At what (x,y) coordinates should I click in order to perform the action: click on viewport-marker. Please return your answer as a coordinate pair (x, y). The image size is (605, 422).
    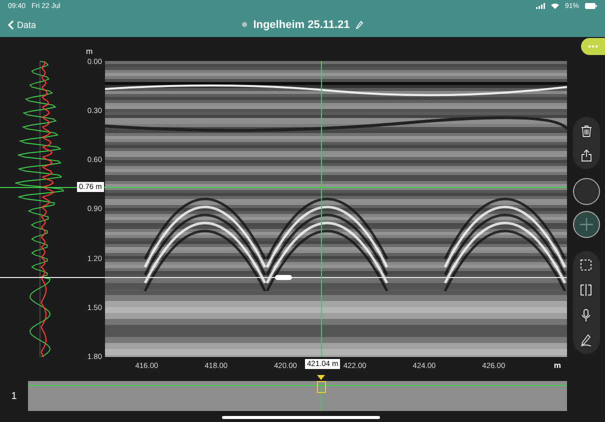
    Looking at the image, I should click on (321, 387).